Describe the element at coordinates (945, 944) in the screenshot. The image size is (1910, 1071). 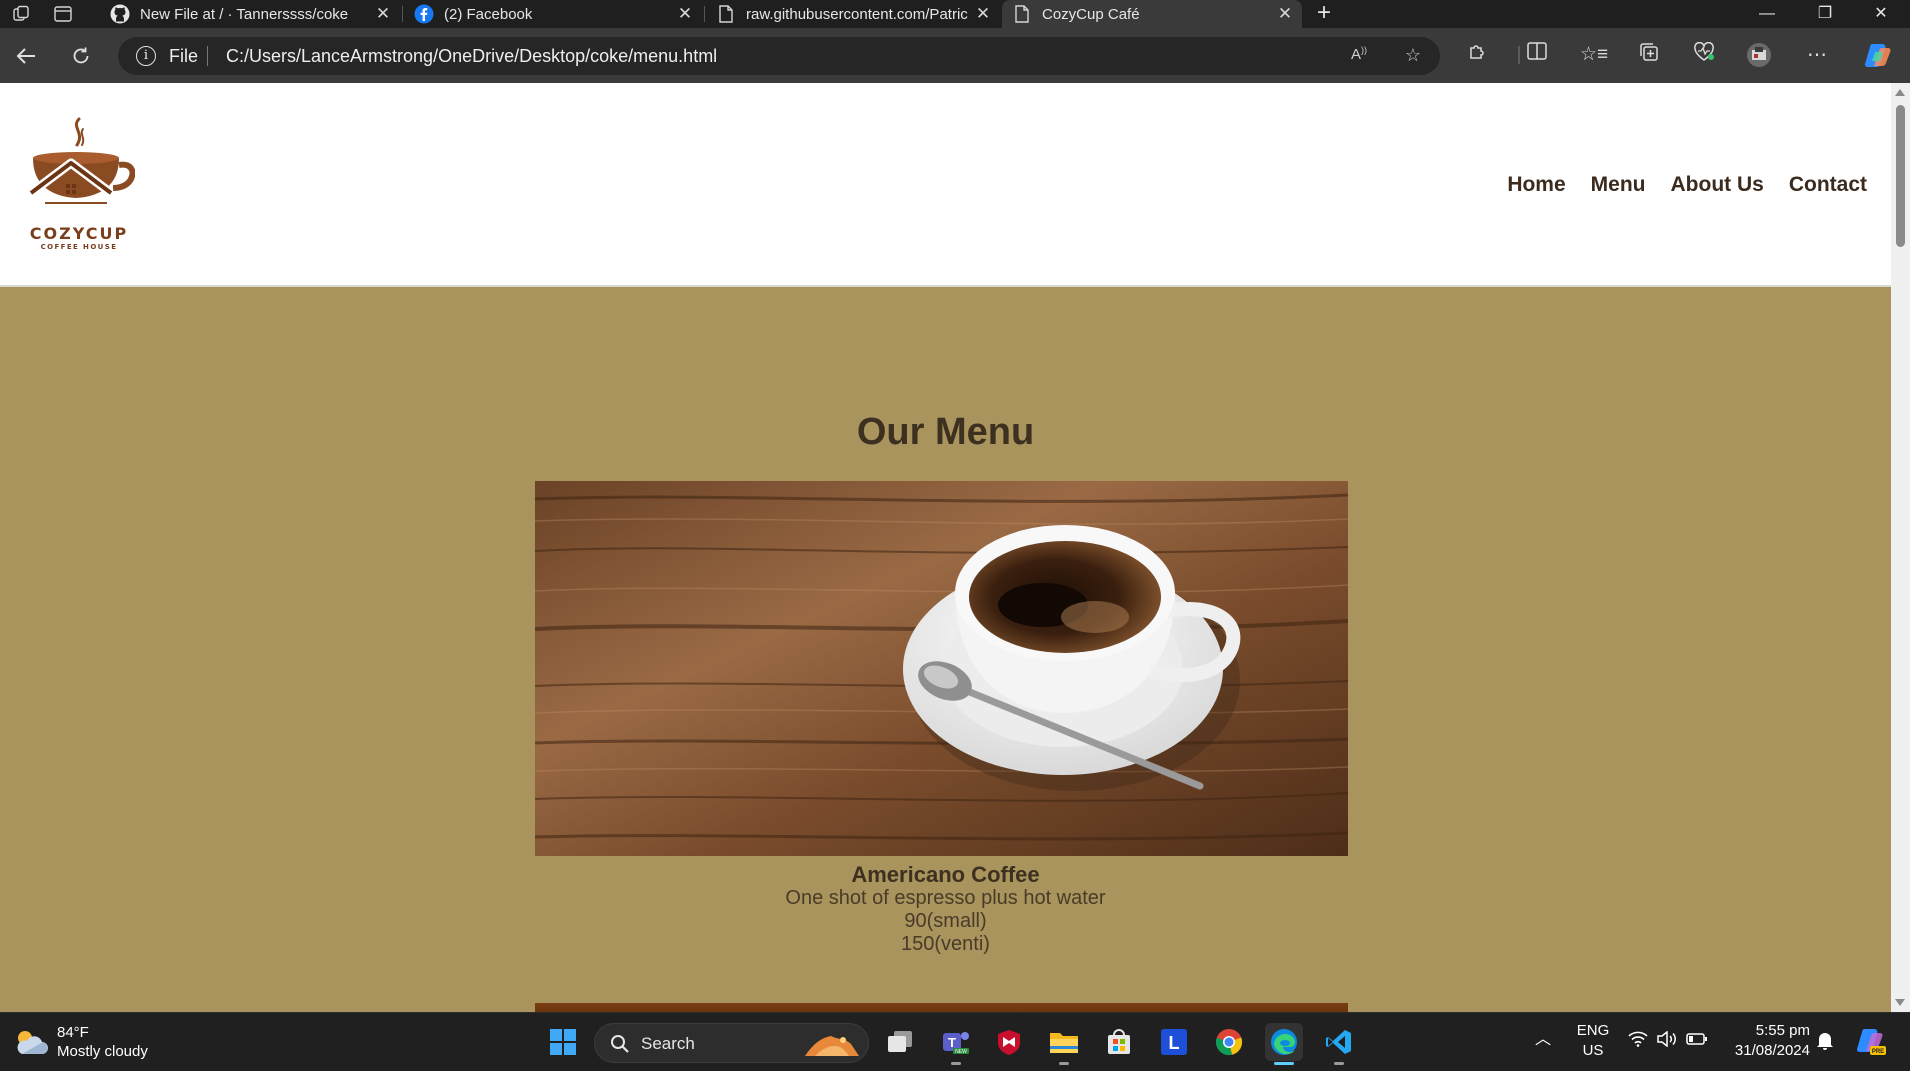
I see `menu-item-price-venti: 150(venti)` at that location.